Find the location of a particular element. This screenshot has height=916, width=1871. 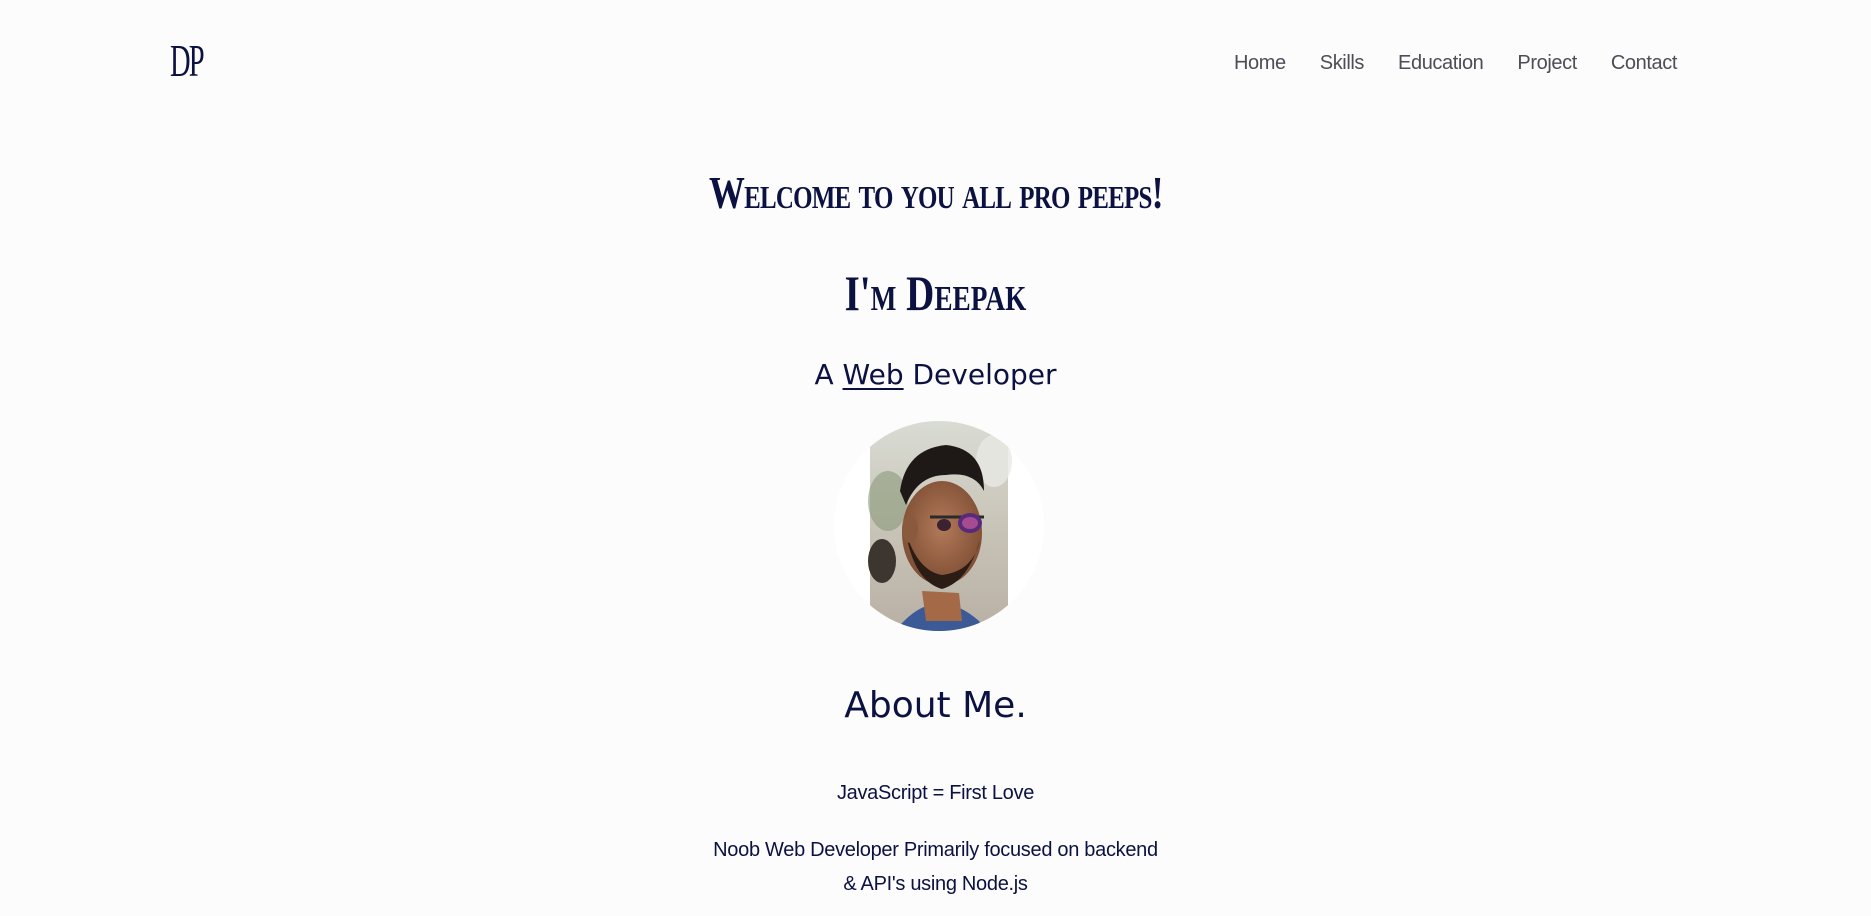

nav-link-project: Project is located at coordinates (1547, 63).